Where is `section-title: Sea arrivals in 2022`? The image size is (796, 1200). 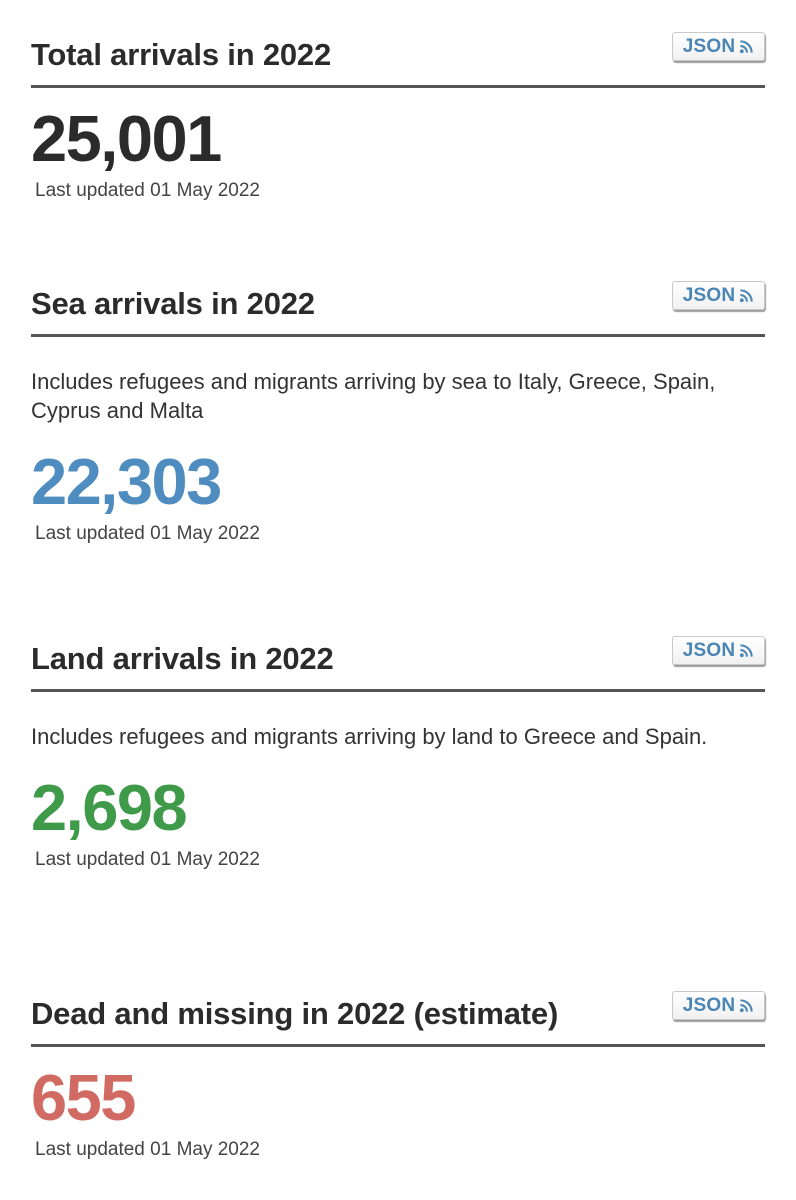 section-title: Sea arrivals in 2022 is located at coordinates (173, 303).